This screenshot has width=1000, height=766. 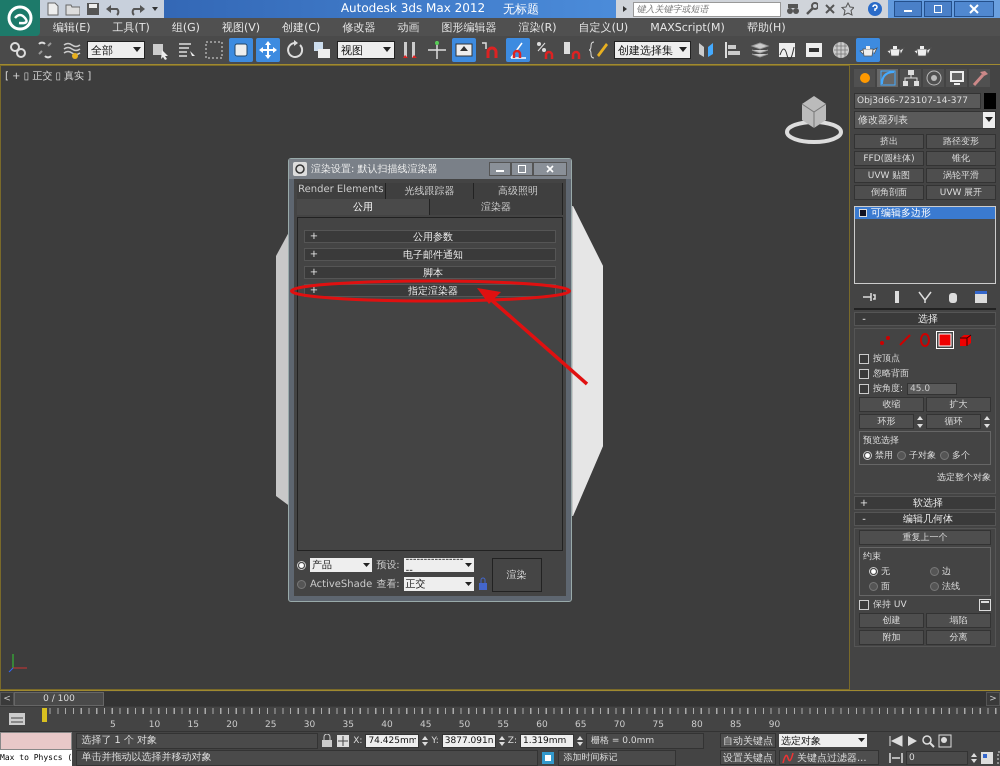 I want to click on toolbar-dropdown: 创建选择集, so click(x=652, y=50).